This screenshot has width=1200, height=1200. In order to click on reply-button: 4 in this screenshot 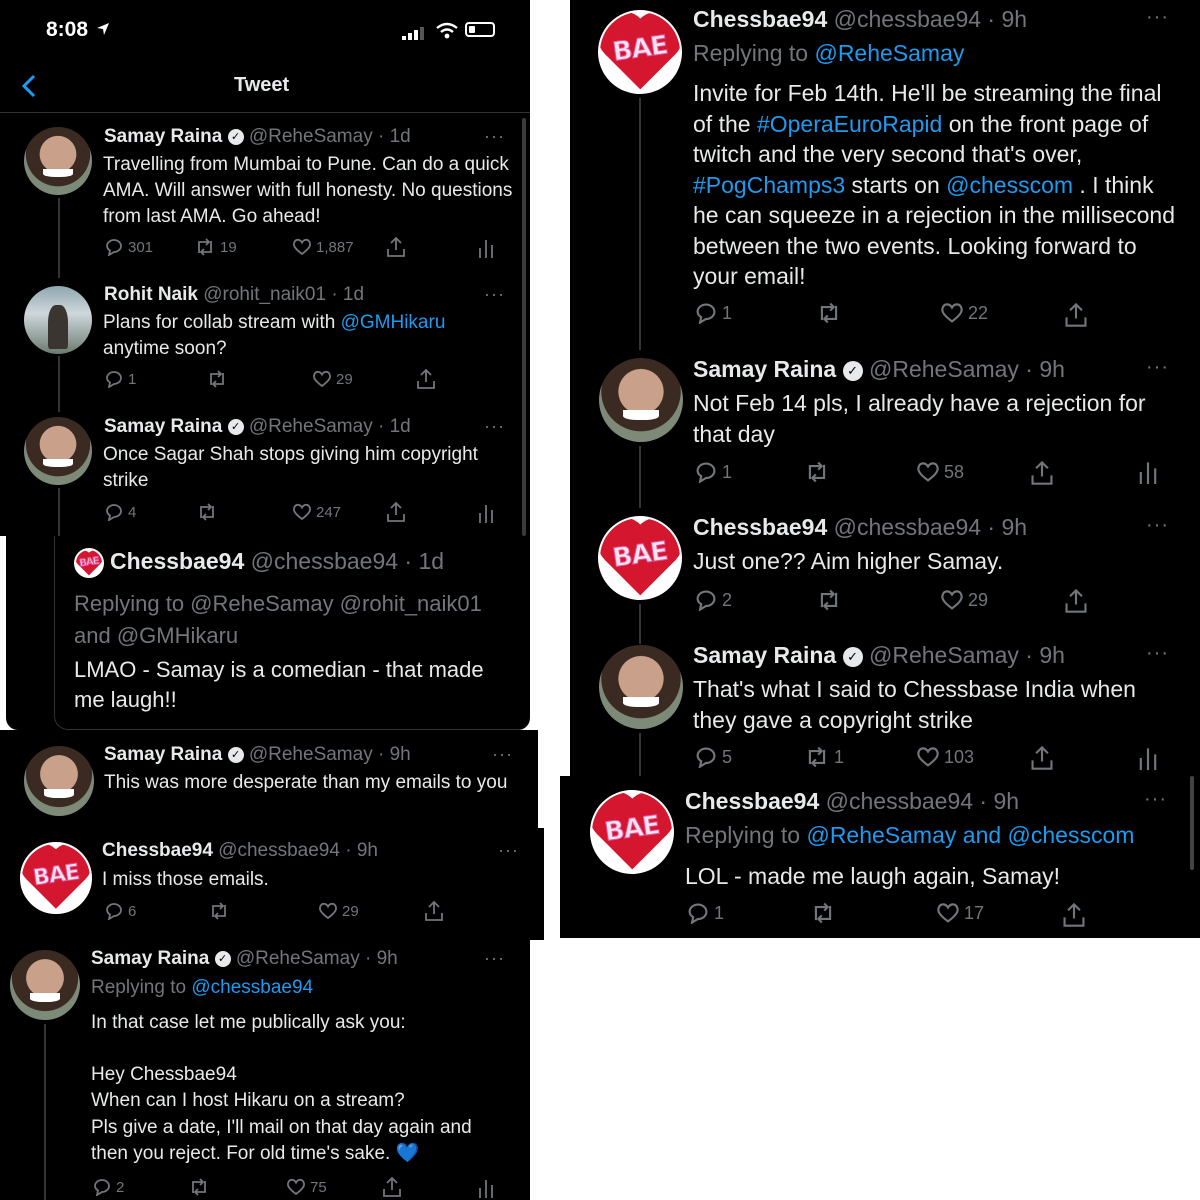, I will do `click(120, 512)`.